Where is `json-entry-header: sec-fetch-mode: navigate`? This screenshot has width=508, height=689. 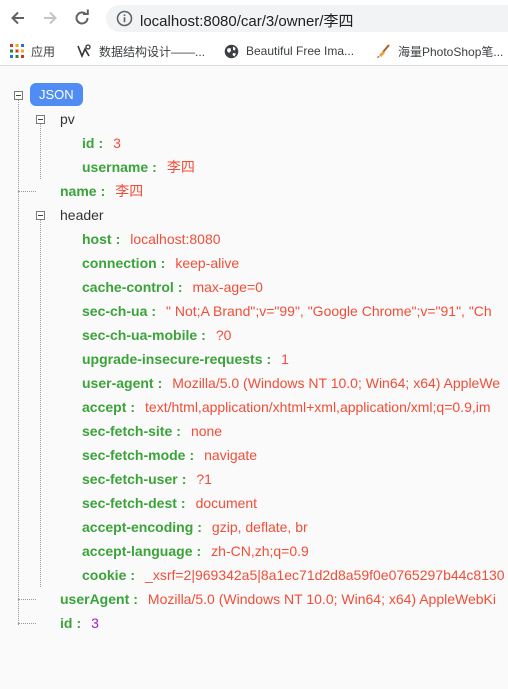
json-entry-header: sec-fetch-mode: navigate is located at coordinates (169, 455).